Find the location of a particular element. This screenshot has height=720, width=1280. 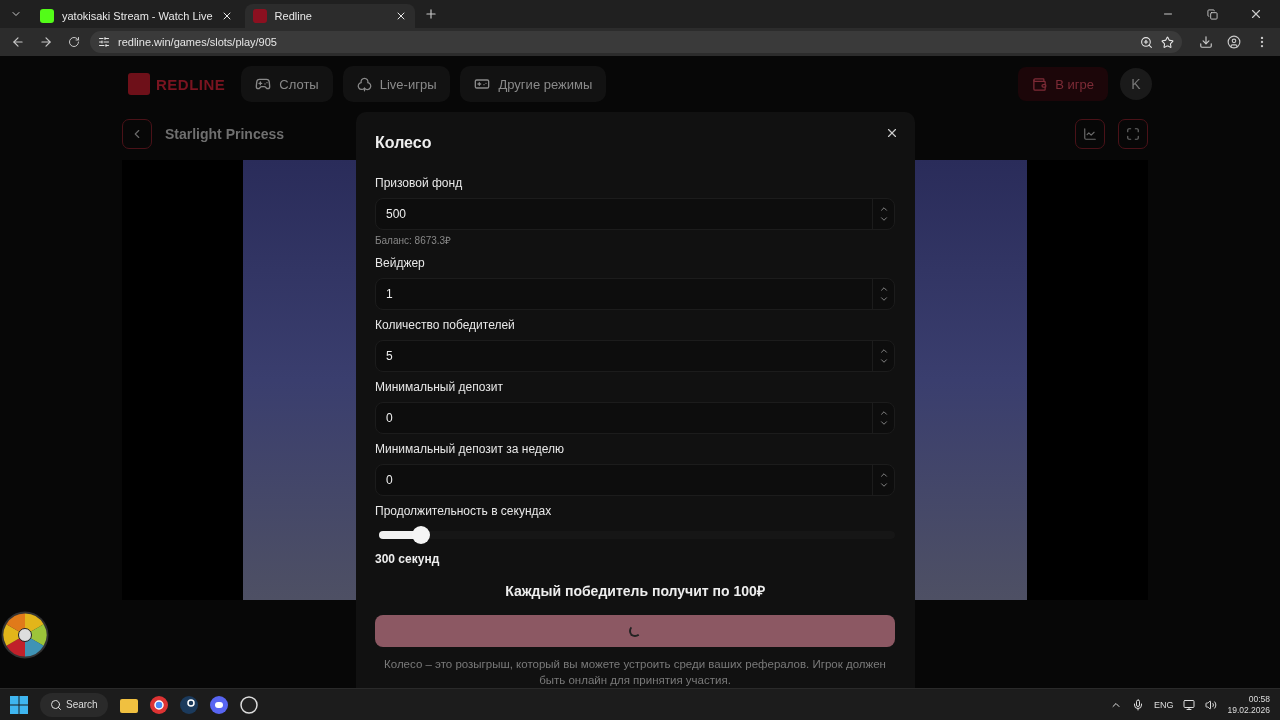

browser-tab: Redline is located at coordinates (329, 16).